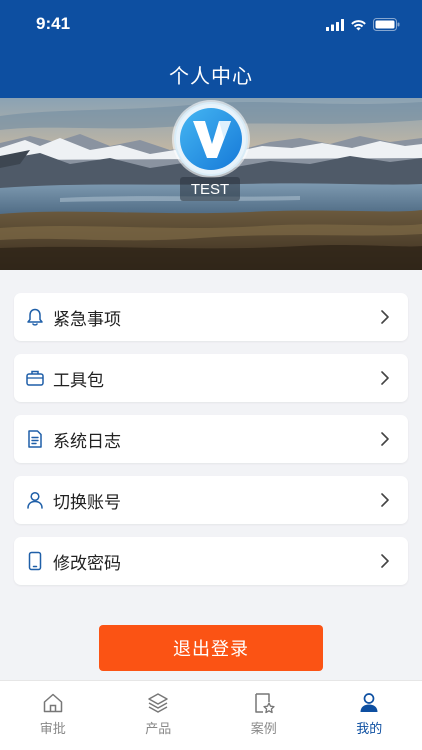 Image resolution: width=422 pixels, height=750 pixels. I want to click on menu-item-label: 系统日志, so click(87, 441).